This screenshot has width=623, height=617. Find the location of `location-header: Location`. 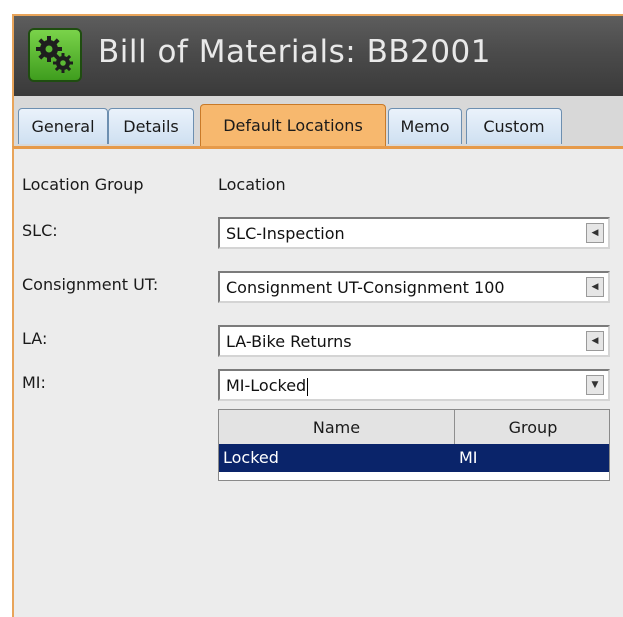

location-header: Location is located at coordinates (252, 184).